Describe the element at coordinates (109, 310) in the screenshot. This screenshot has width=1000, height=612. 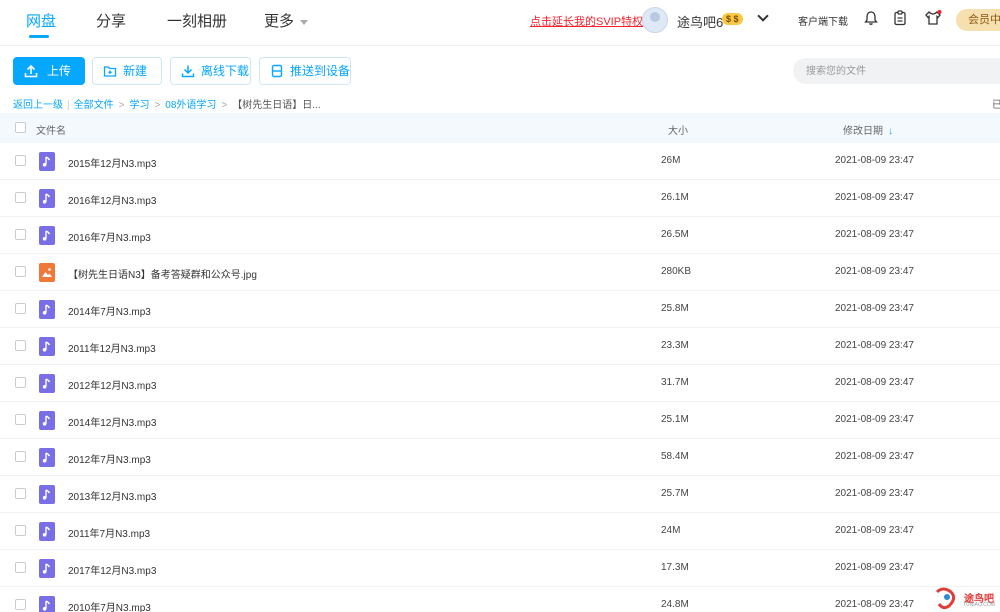
I see `file-name: 2014年7月N3.mp3` at that location.